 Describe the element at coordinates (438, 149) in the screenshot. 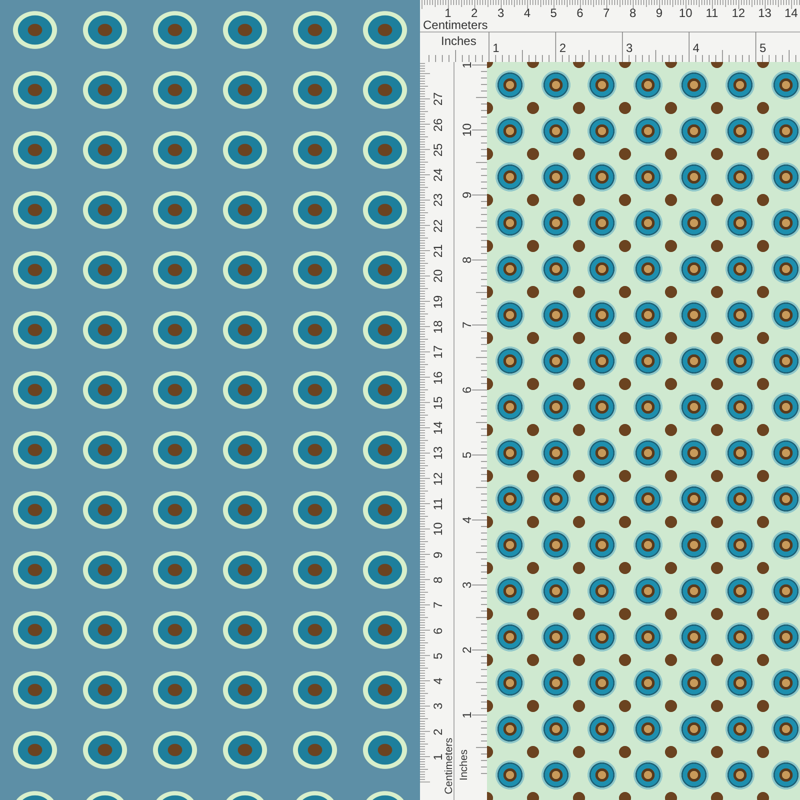

I see `ruler-number: 25` at that location.